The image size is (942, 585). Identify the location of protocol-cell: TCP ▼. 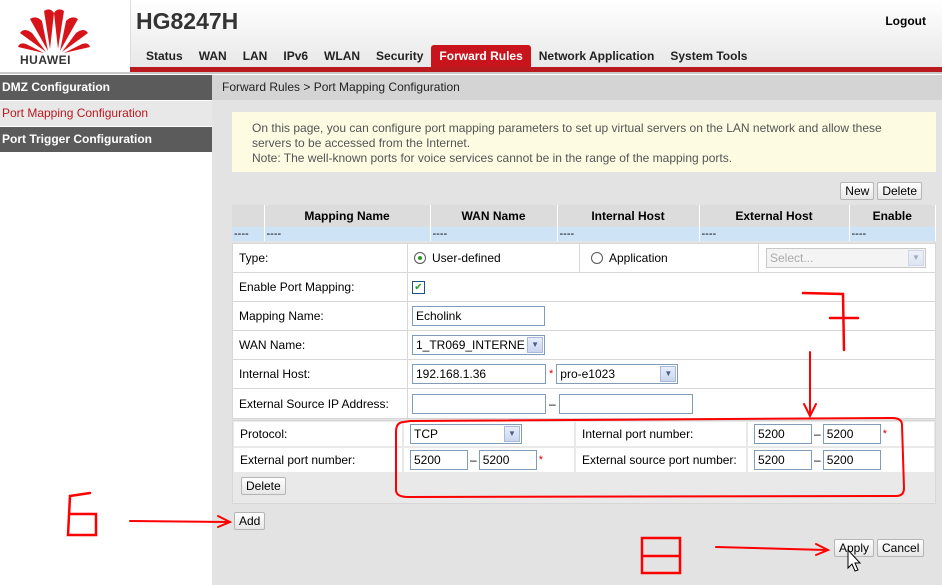
(489, 434).